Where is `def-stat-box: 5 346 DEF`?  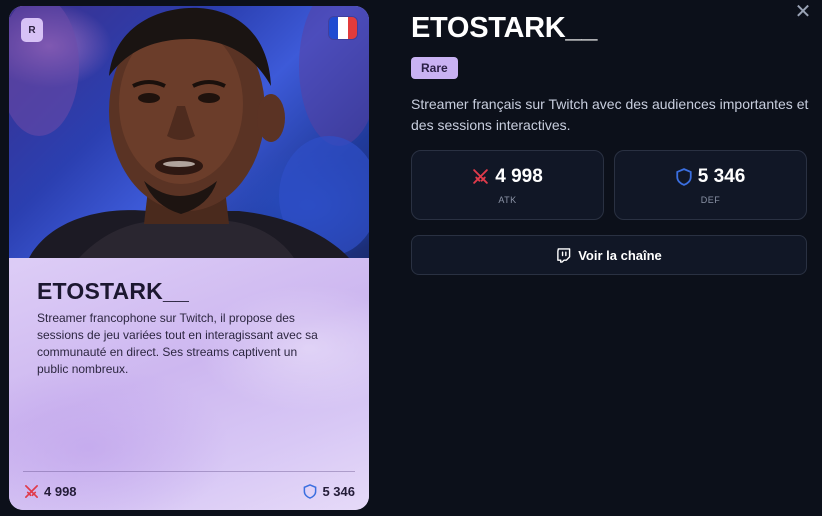 def-stat-box: 5 346 DEF is located at coordinates (710, 185).